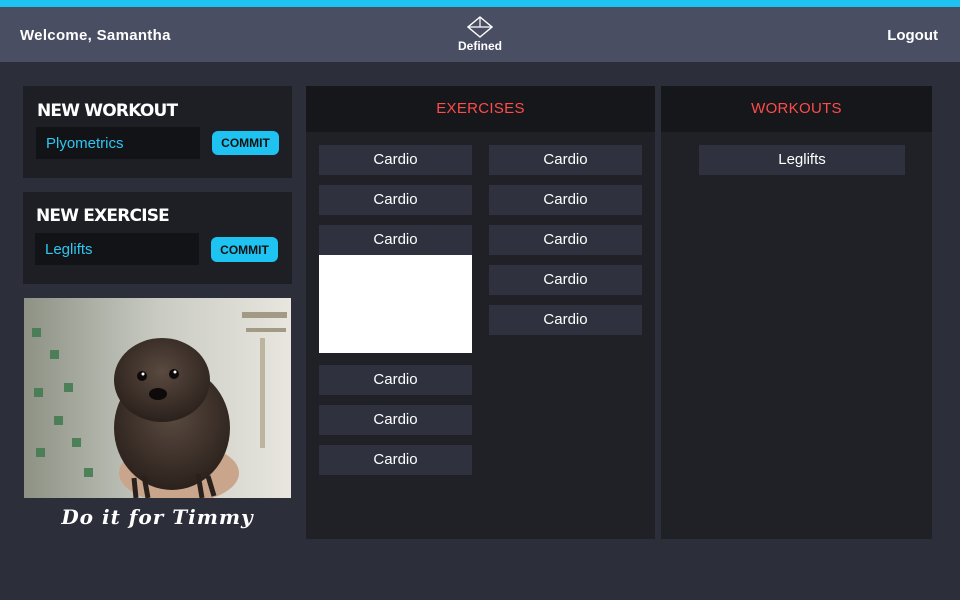 This screenshot has width=960, height=600. I want to click on exercises-title: EXERCISES, so click(480, 109).